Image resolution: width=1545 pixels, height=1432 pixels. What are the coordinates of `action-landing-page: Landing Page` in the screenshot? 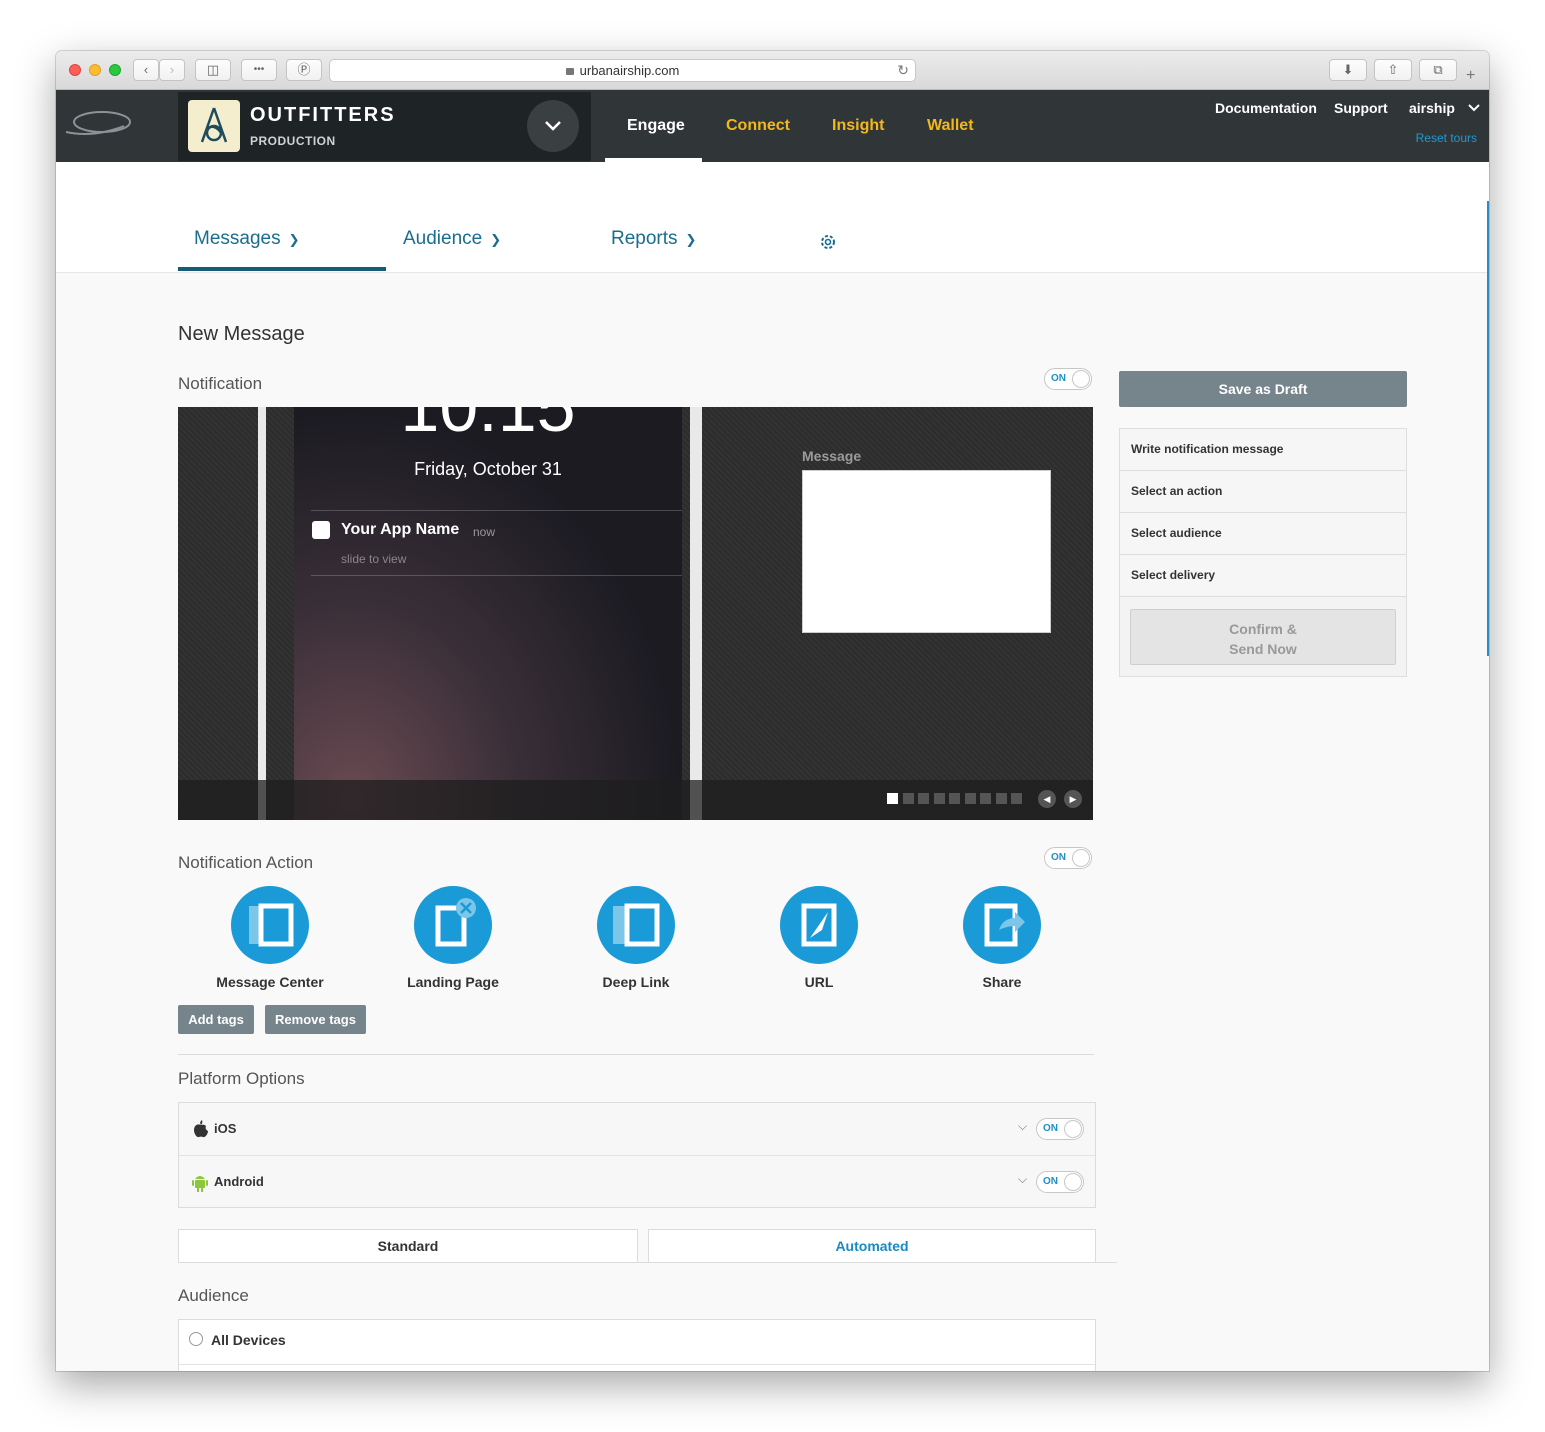 It's located at (453, 938).